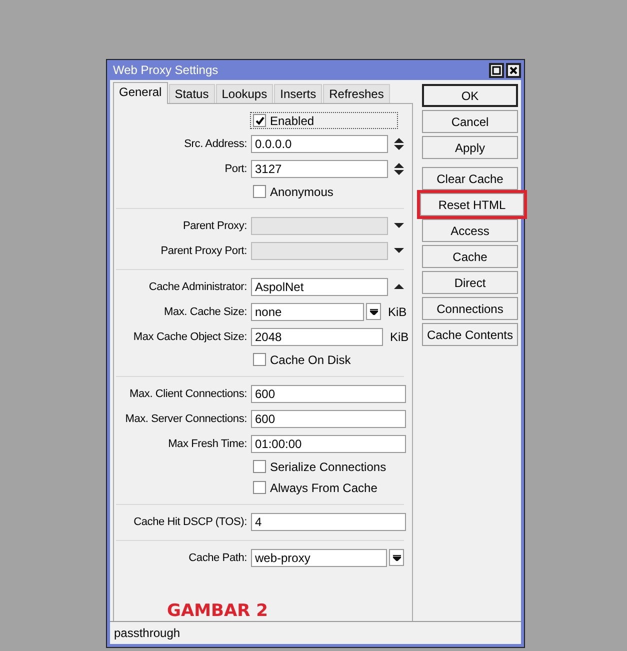 This screenshot has width=627, height=651. I want to click on annotation-text: GAMBAR 2, so click(217, 611).